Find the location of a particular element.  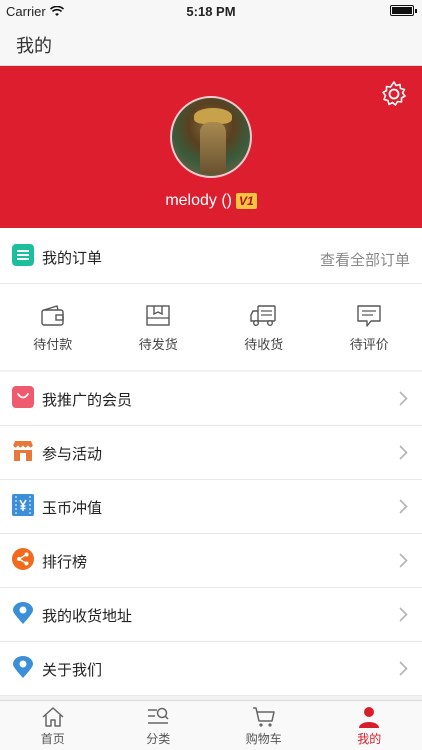

tab-mine: 我的 is located at coordinates (369, 725).